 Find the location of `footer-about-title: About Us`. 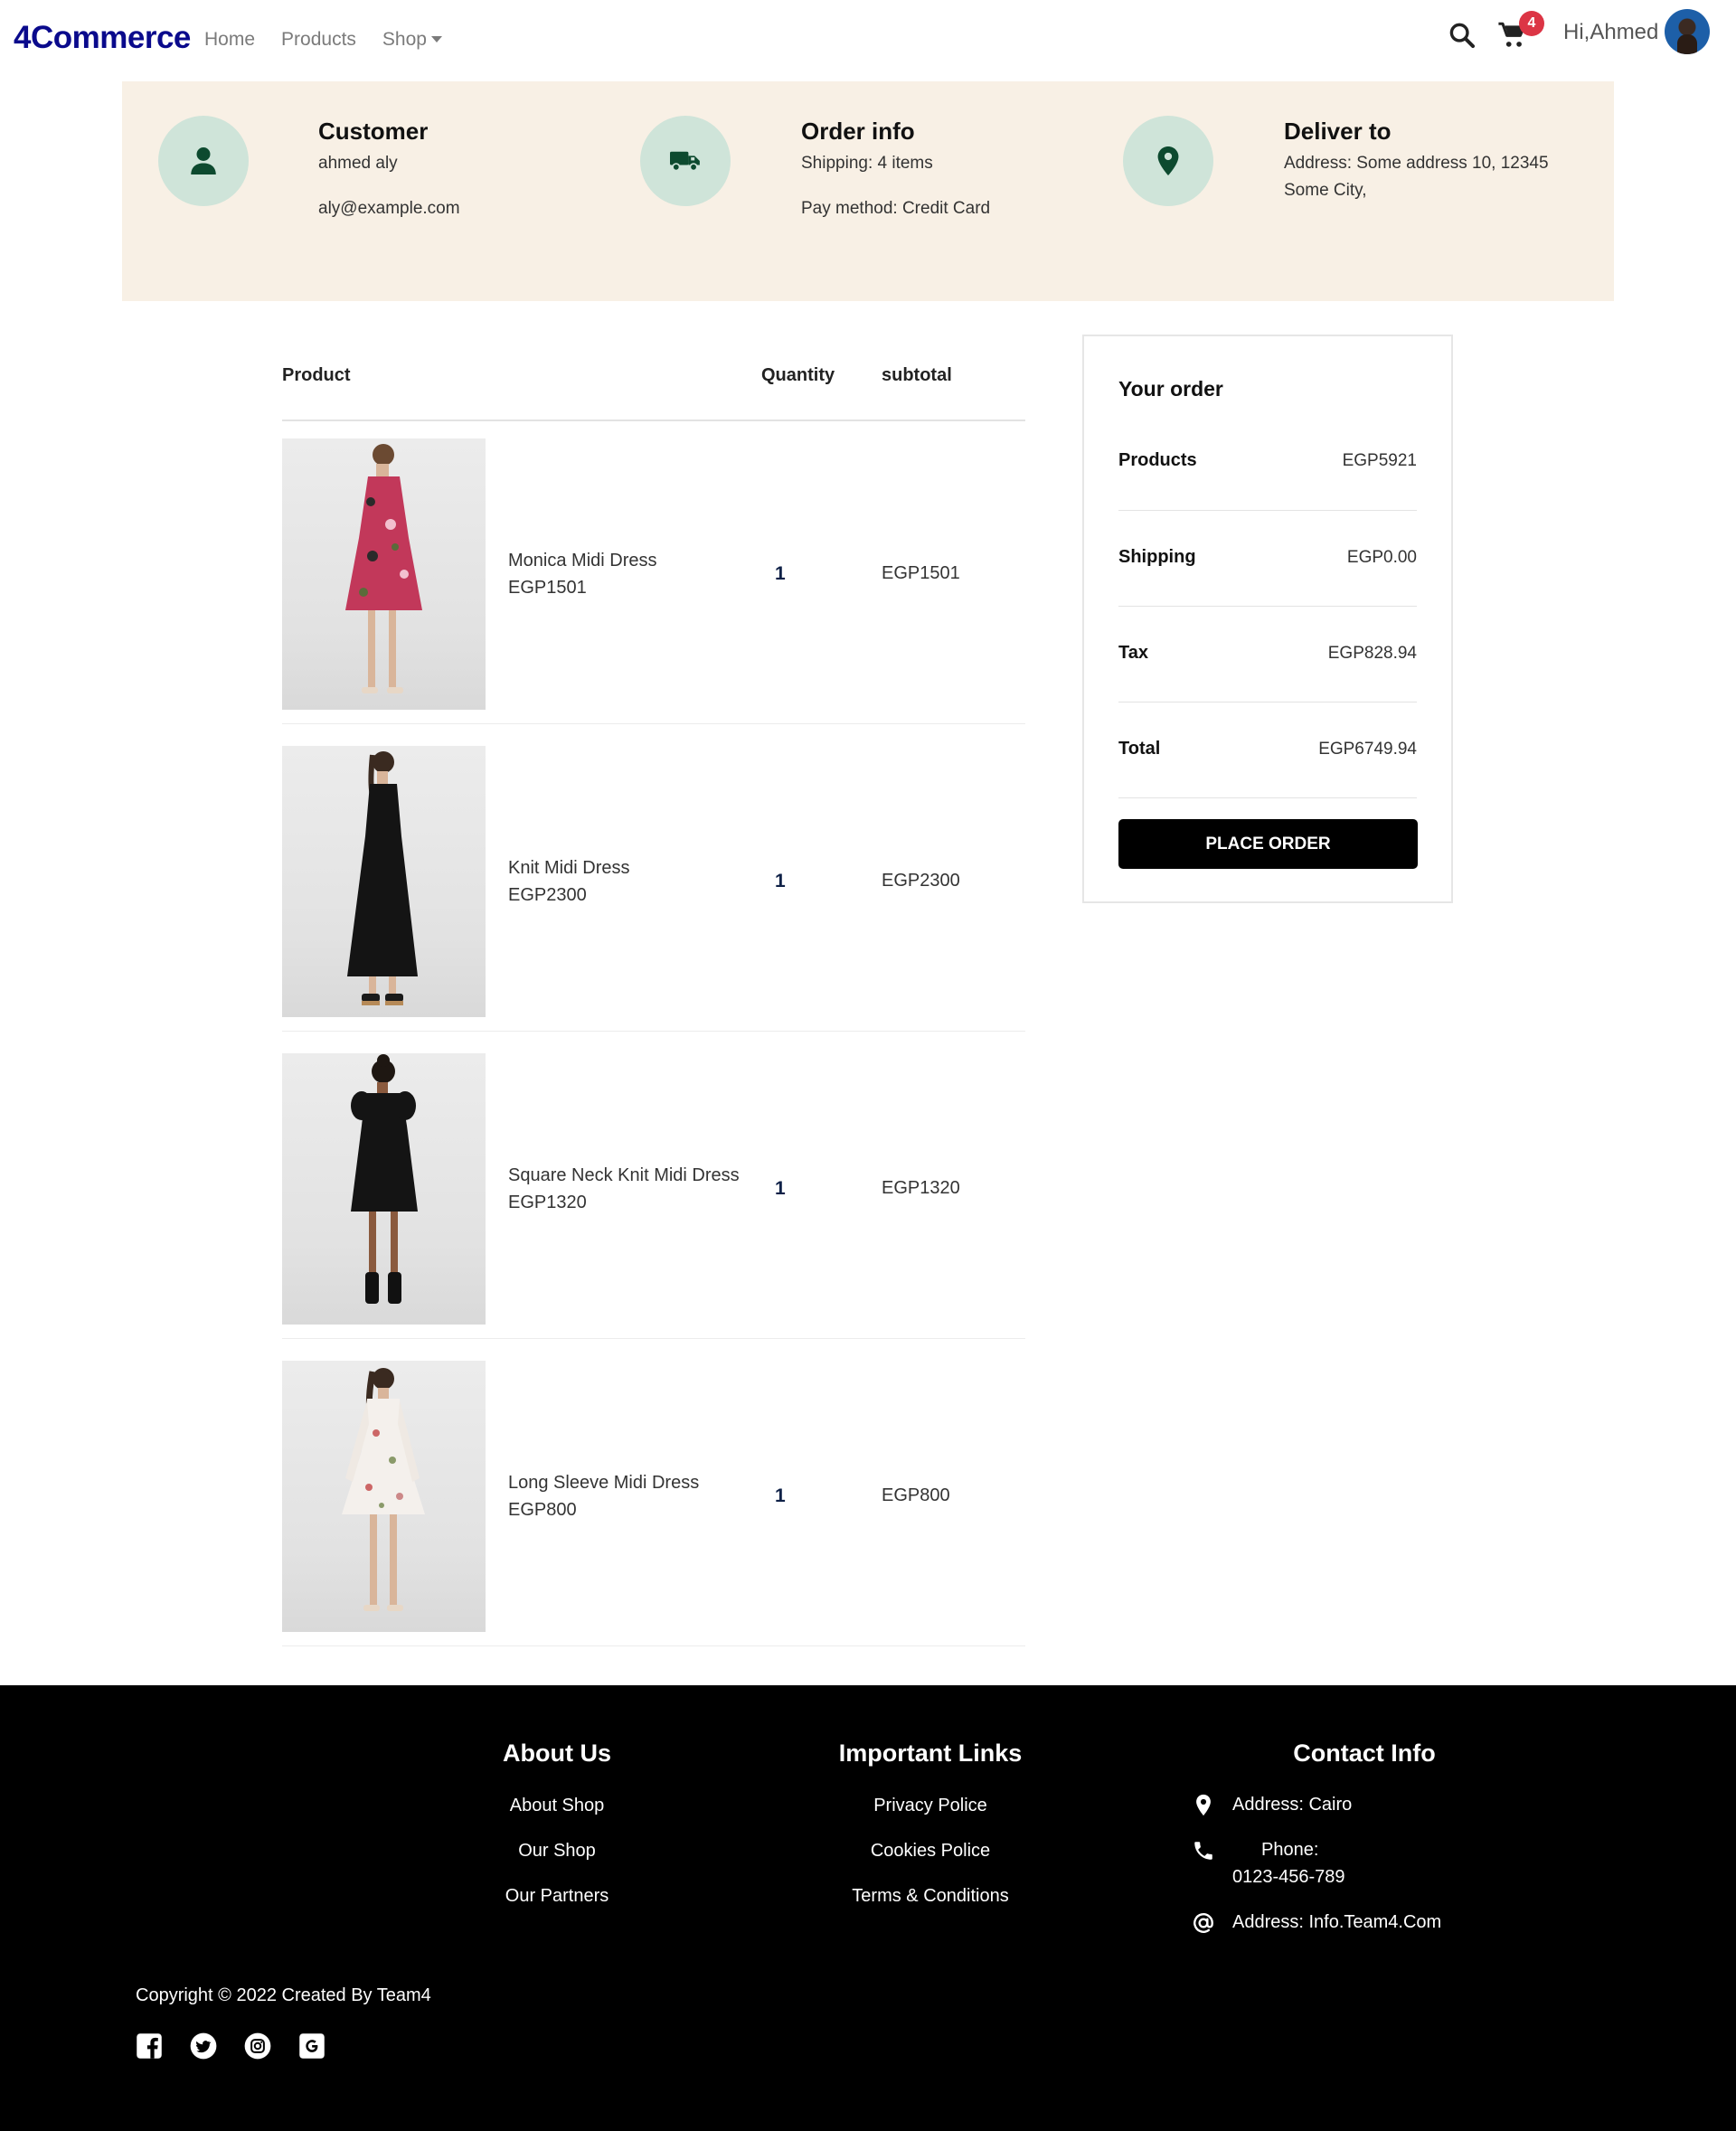

footer-about-title: About Us is located at coordinates (557, 1753).